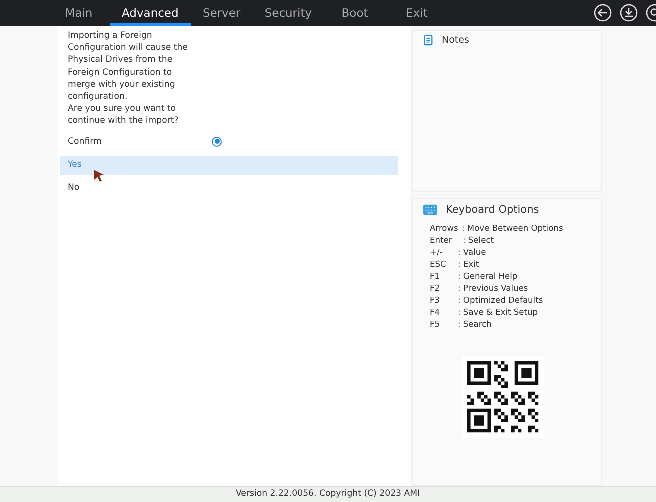  I want to click on qr-code-icon, so click(503, 397).